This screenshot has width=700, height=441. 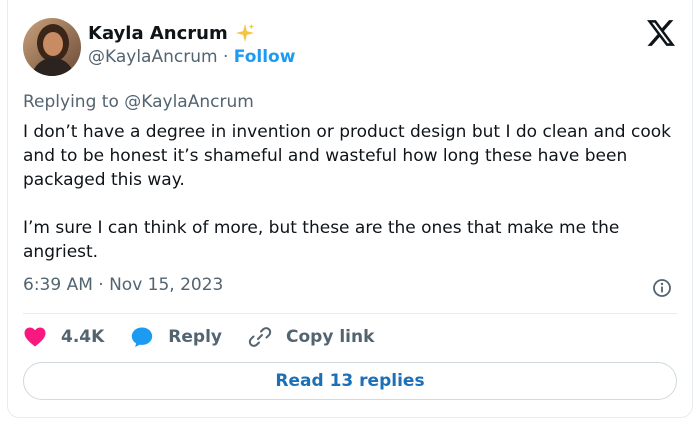 I want to click on x-logo-icon, so click(x=661, y=33).